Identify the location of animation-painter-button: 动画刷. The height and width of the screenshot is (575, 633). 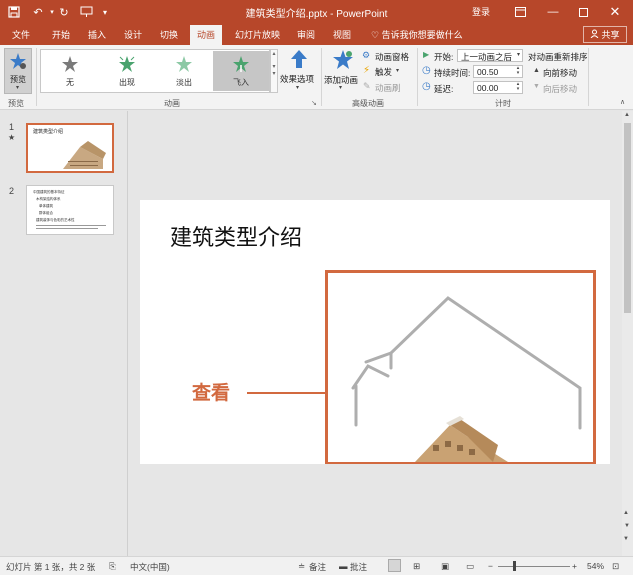
(388, 88).